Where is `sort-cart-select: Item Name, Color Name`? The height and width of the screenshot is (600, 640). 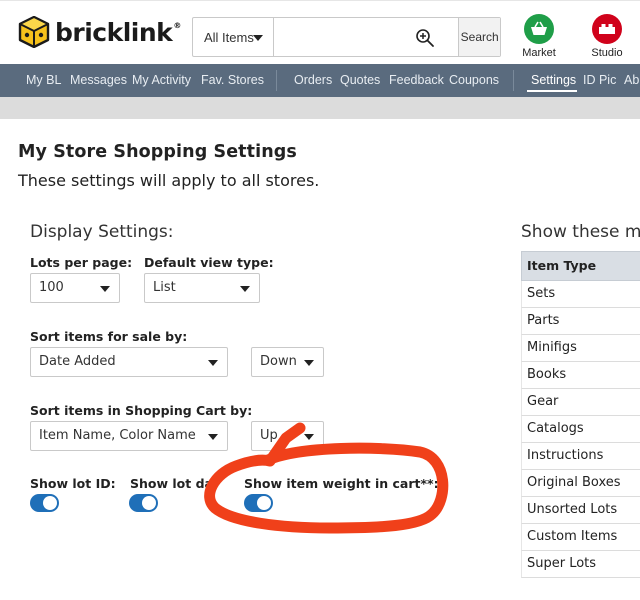 sort-cart-select: Item Name, Color Name is located at coordinates (129, 436).